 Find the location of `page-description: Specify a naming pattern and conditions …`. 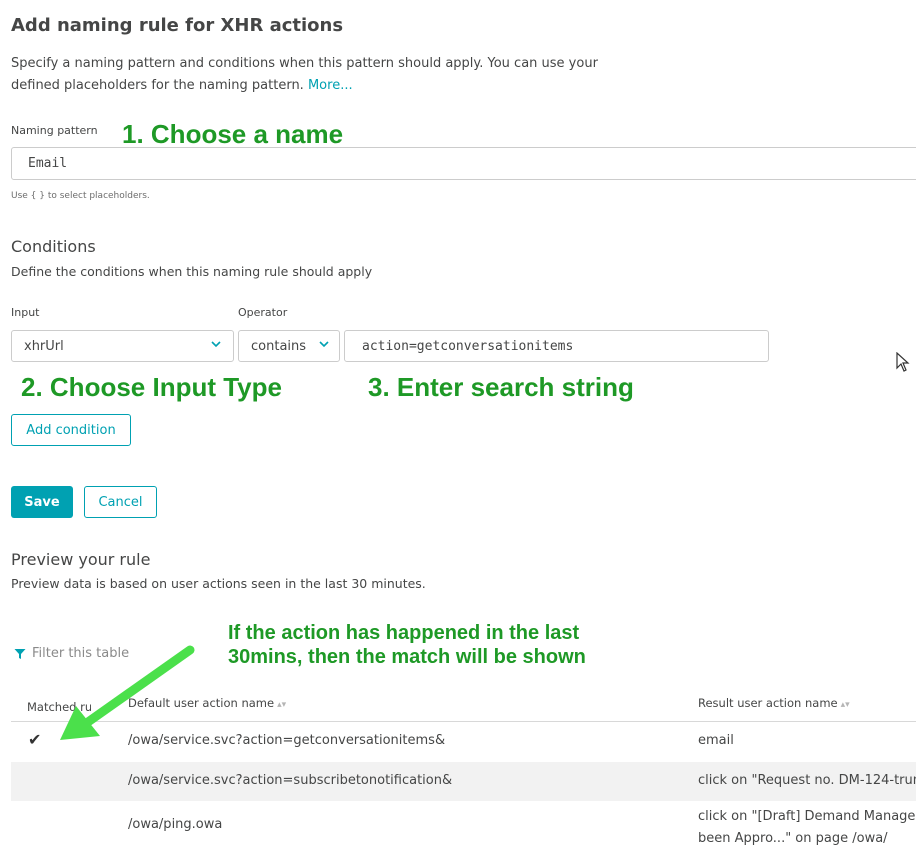

page-description: Specify a naming pattern and conditions … is located at coordinates (311, 75).